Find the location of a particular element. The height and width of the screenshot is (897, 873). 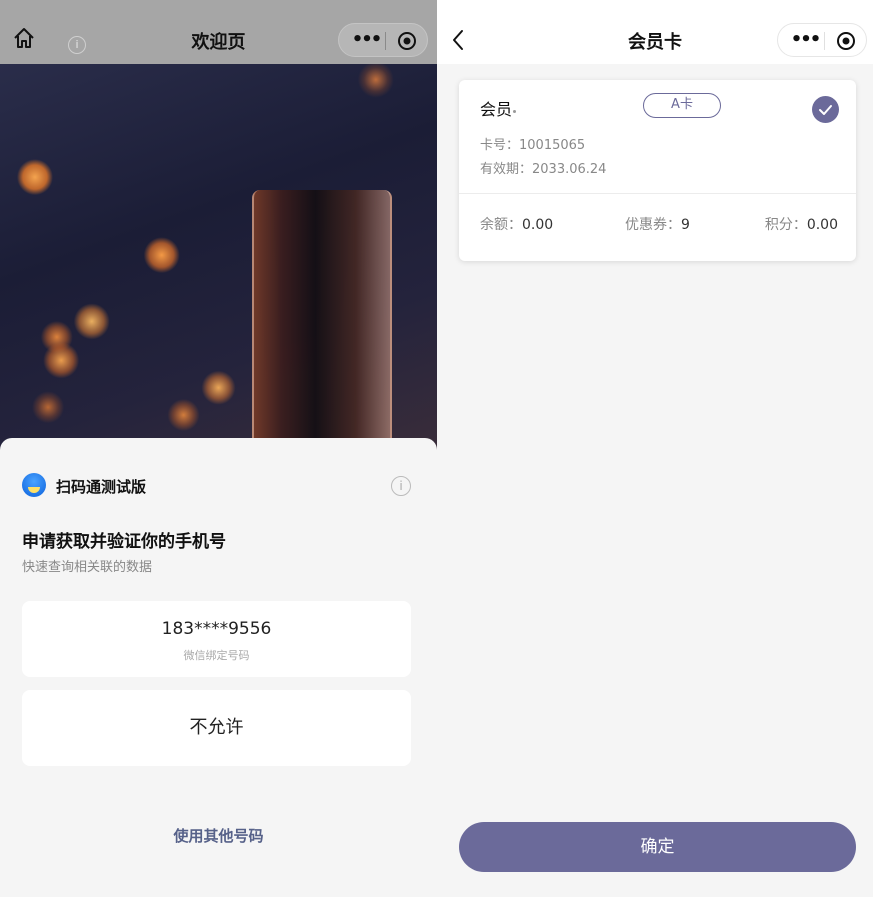

request-title: 申请获取并验证你的手机号 is located at coordinates (124, 542).